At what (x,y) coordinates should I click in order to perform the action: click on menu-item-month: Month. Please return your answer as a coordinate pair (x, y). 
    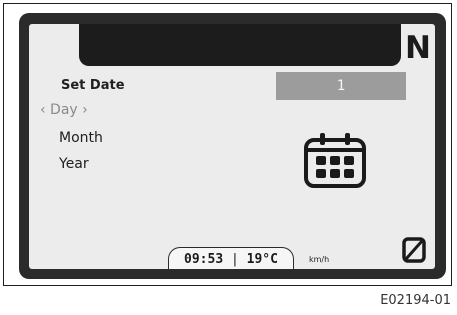
    Looking at the image, I should click on (81, 138).